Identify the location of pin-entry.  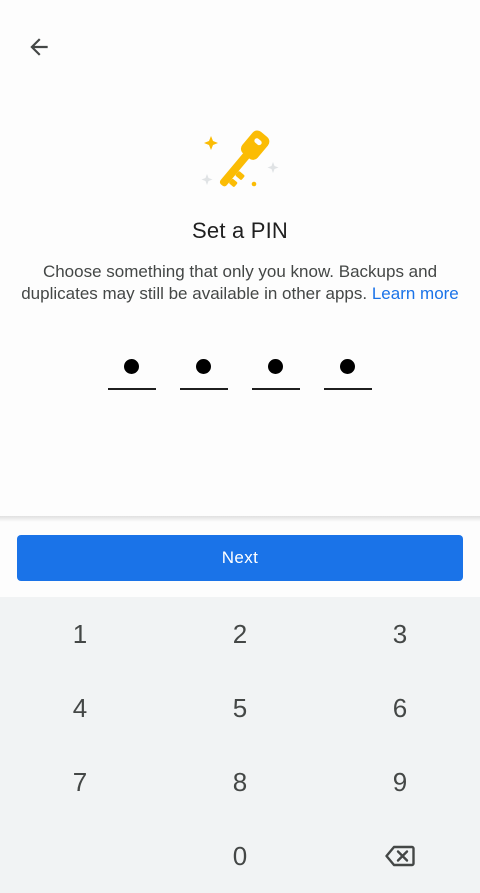
(240, 374).